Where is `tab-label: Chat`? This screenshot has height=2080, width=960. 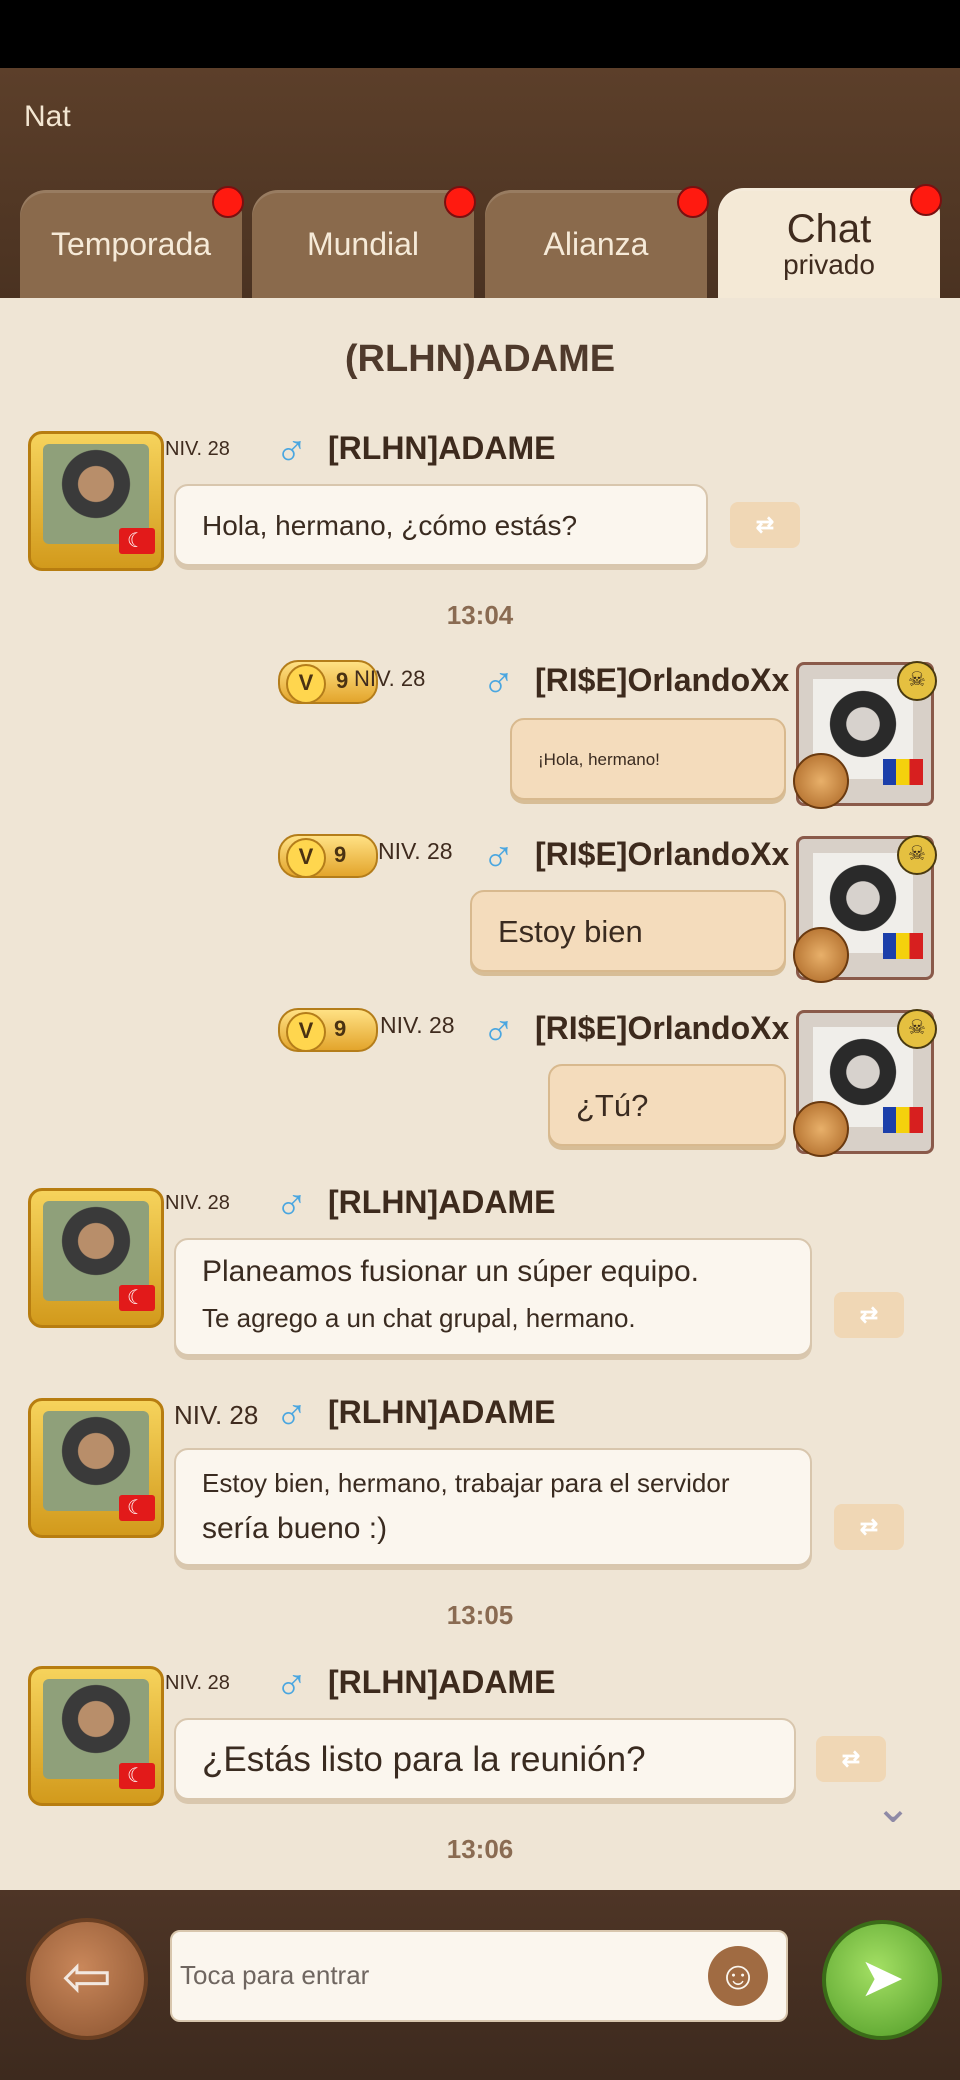 tab-label: Chat is located at coordinates (829, 229).